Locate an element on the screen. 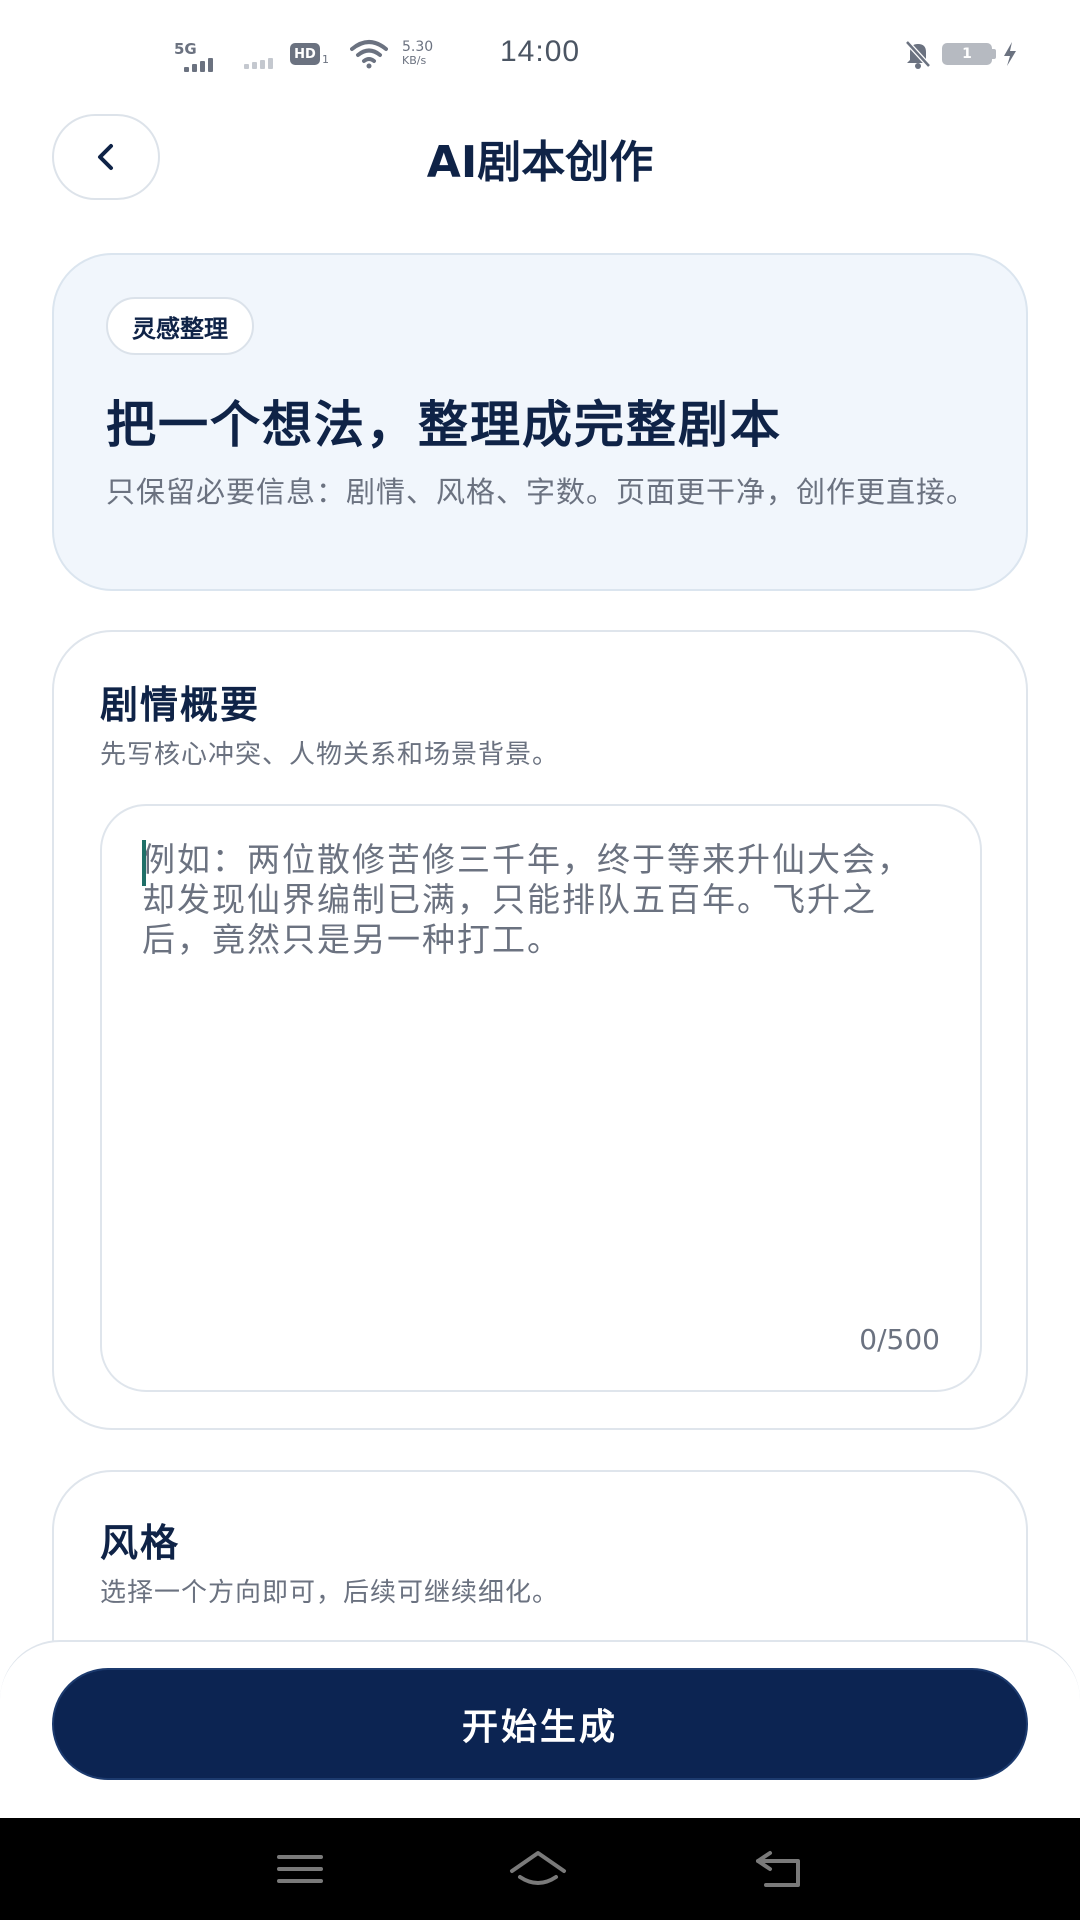 The image size is (1080, 1920). character-counter: 0/500 is located at coordinates (899, 1339).